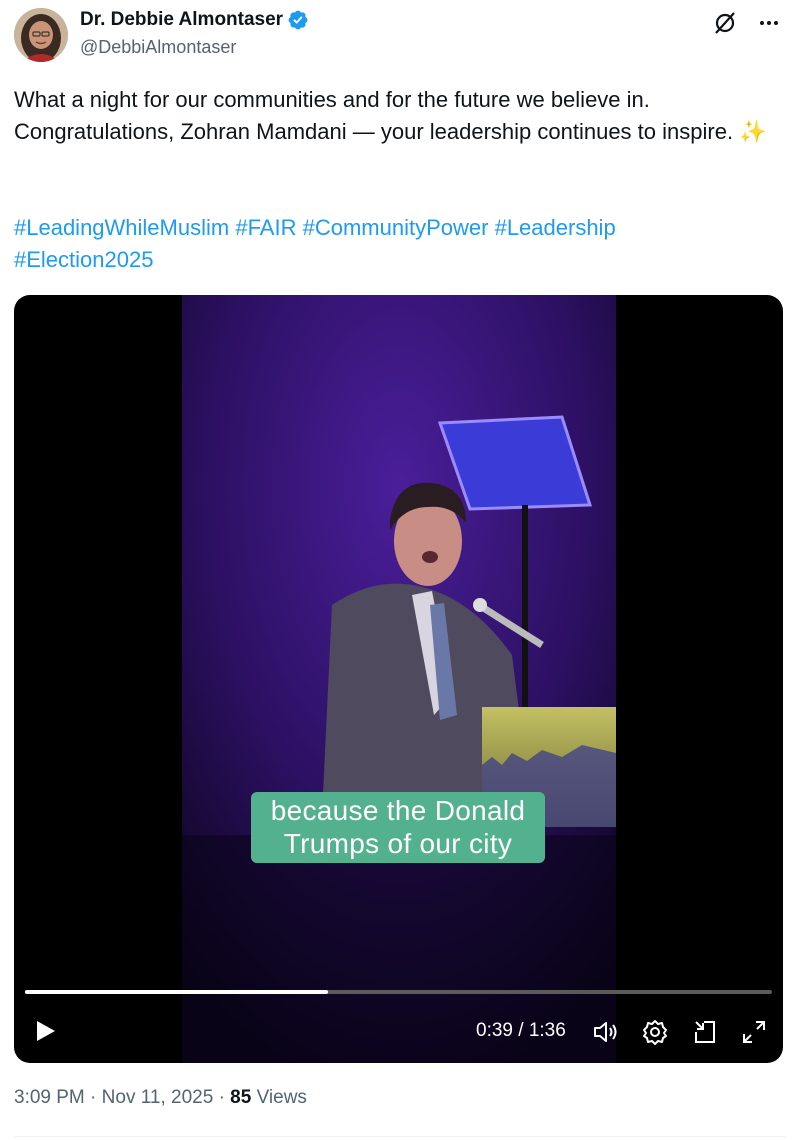 The image size is (800, 1140). I want to click on grok-slash-icon, so click(725, 23).